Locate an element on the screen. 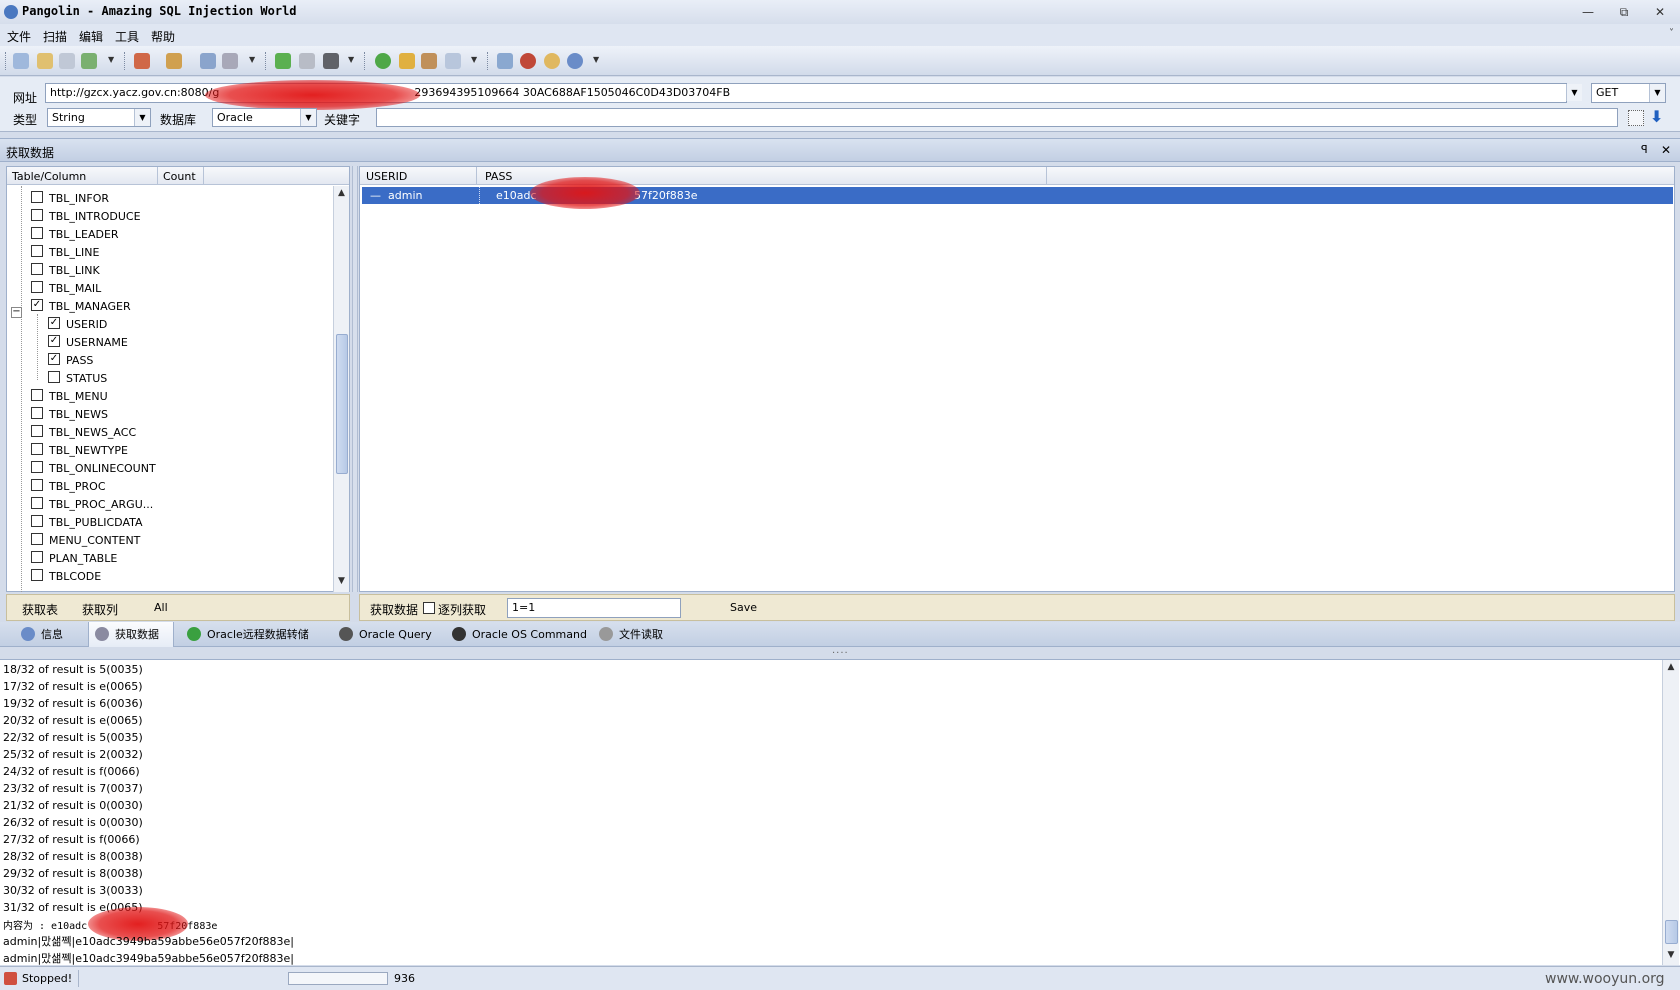  key-icon is located at coordinates (407, 61).